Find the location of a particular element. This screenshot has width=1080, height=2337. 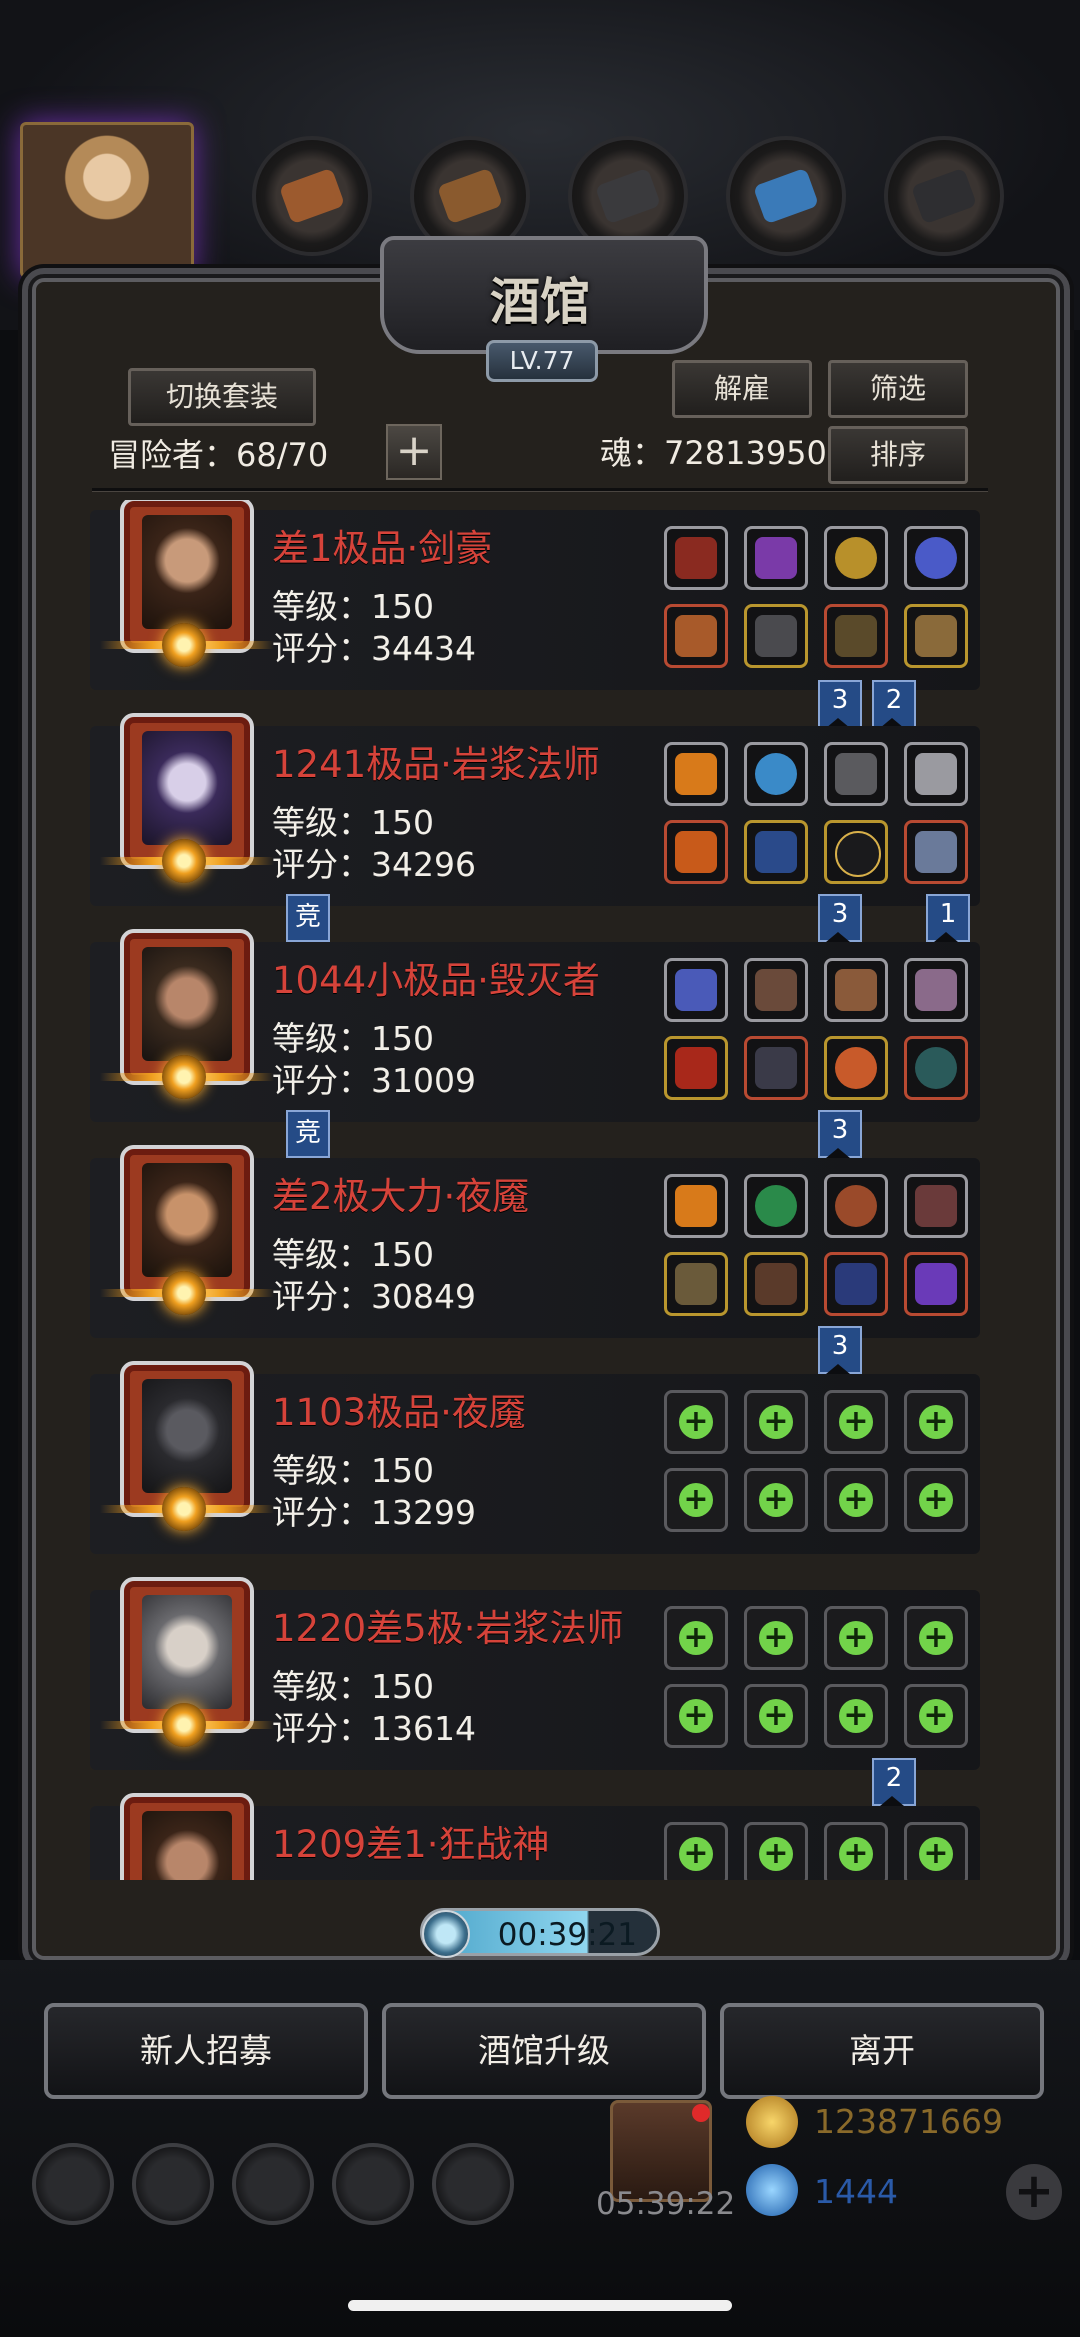

home-indicator is located at coordinates (540, 2305).